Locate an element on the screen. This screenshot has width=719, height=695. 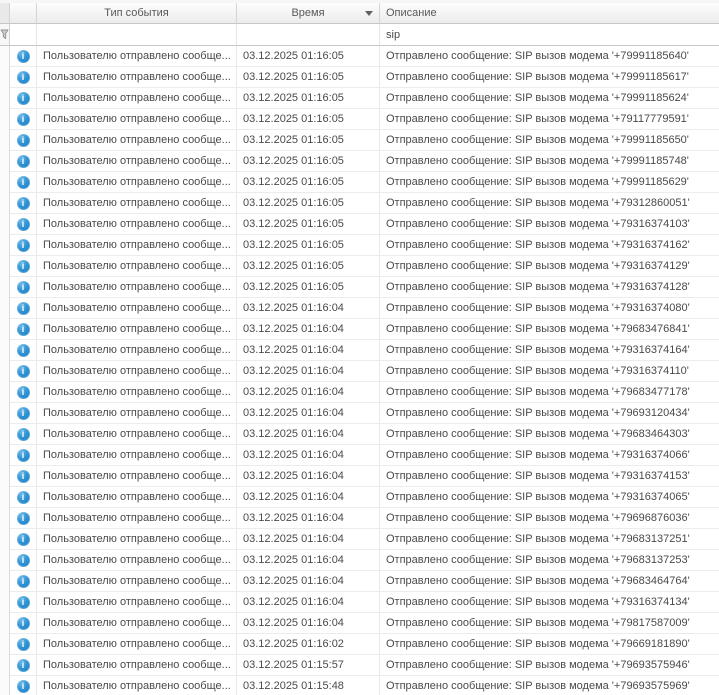
time-cell: 03.12.2025 01:15:48 is located at coordinates (308, 685).